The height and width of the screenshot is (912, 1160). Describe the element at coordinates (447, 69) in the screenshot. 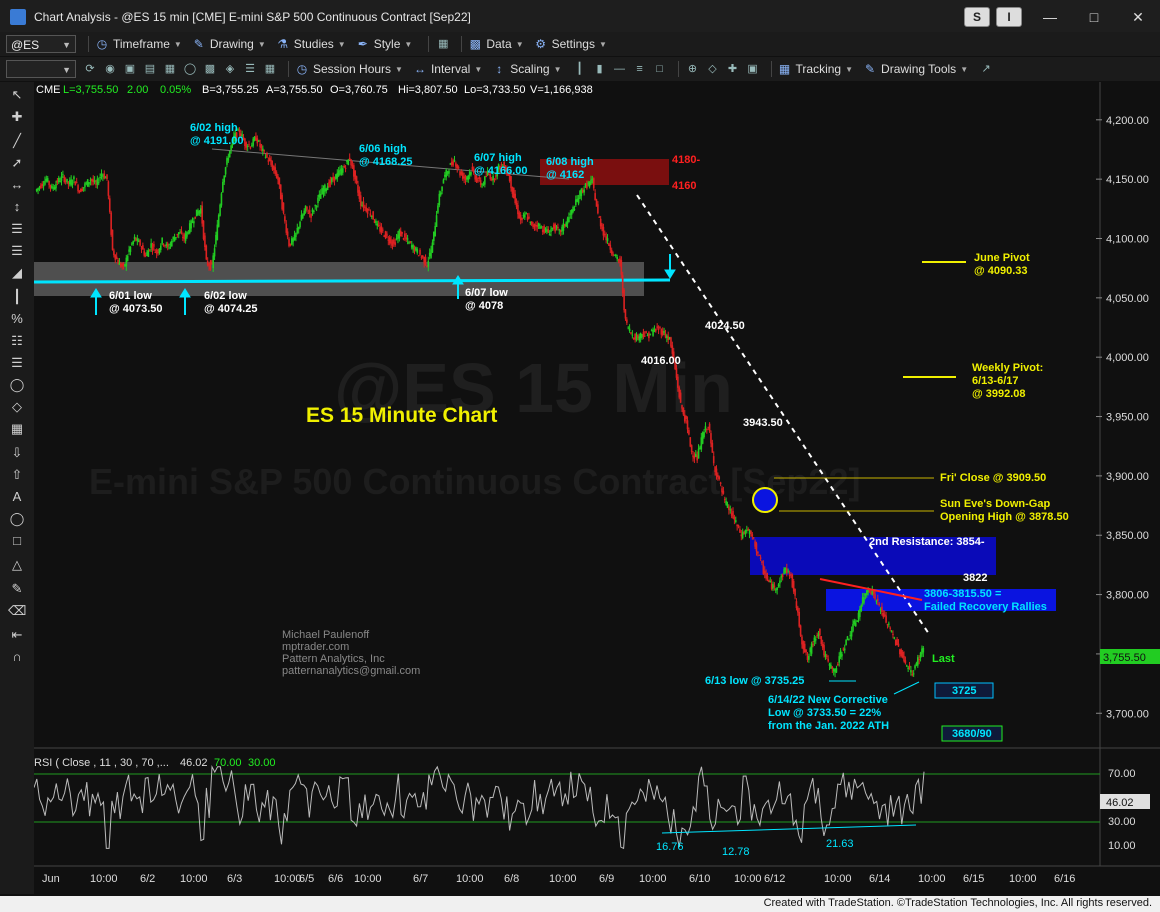

I see `interval-menu: ↔ Interval ▼` at that location.